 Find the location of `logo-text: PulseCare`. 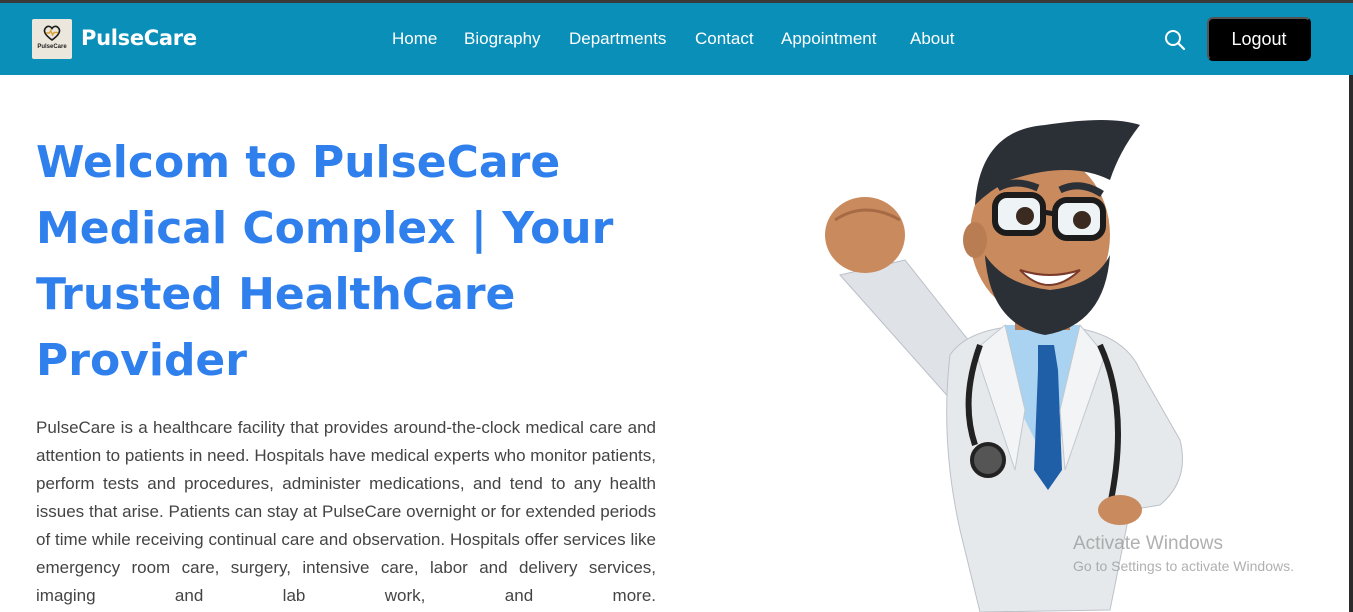

logo-text: PulseCare is located at coordinates (52, 47).